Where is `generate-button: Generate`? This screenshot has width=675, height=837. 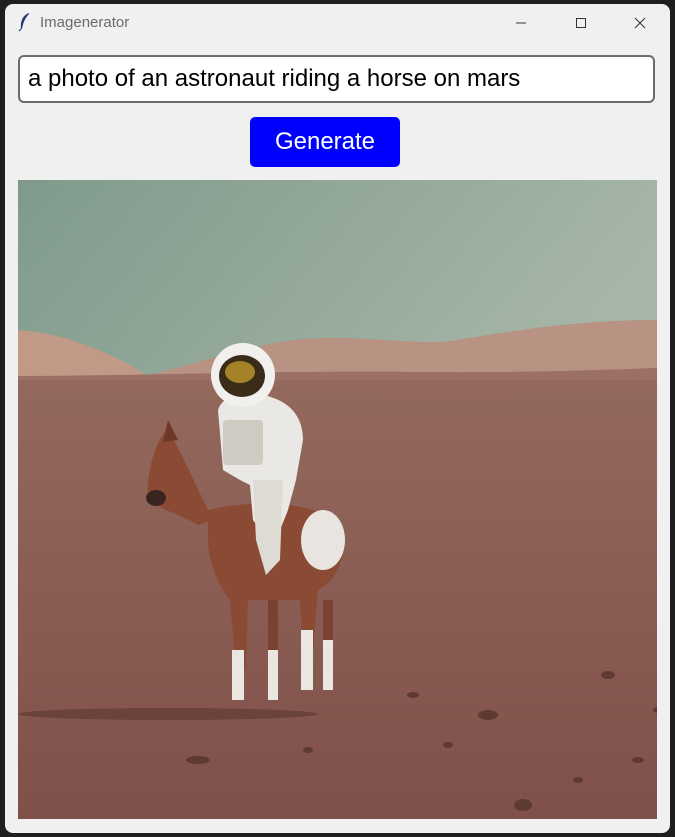
generate-button: Generate is located at coordinates (325, 142).